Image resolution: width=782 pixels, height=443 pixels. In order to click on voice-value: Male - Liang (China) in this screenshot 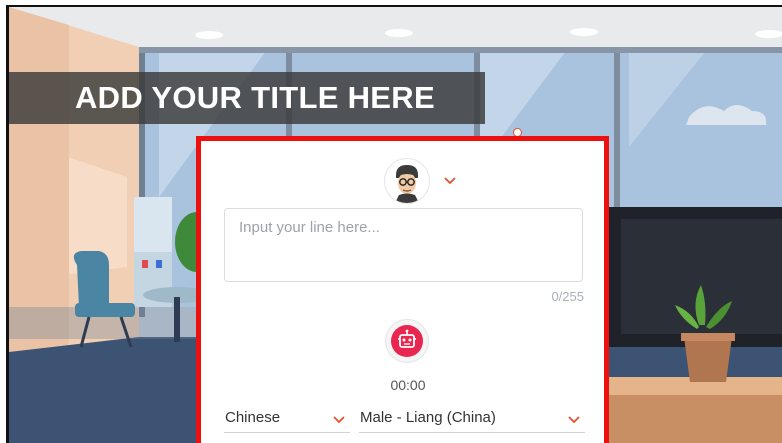, I will do `click(428, 417)`.